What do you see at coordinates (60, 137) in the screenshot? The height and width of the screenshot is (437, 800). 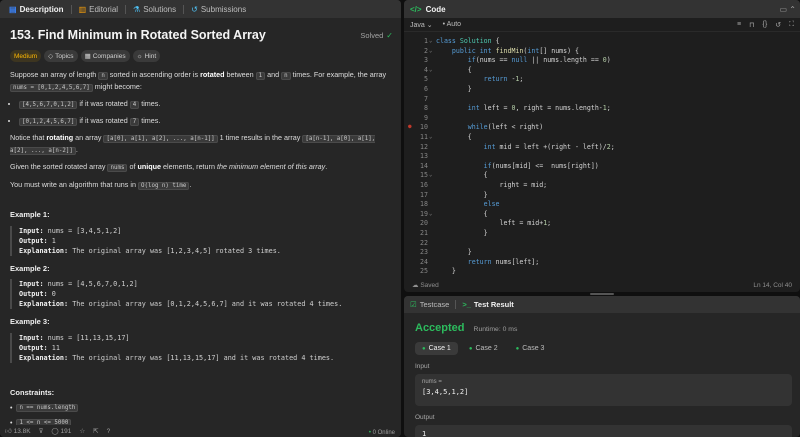 I see `bold-text: rotating` at bounding box center [60, 137].